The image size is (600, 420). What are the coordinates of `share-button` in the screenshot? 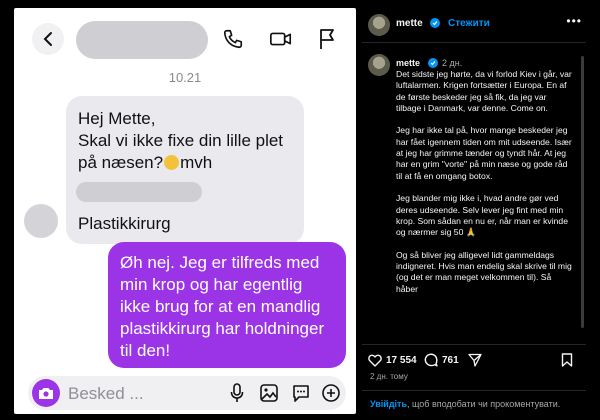 It's located at (475, 360).